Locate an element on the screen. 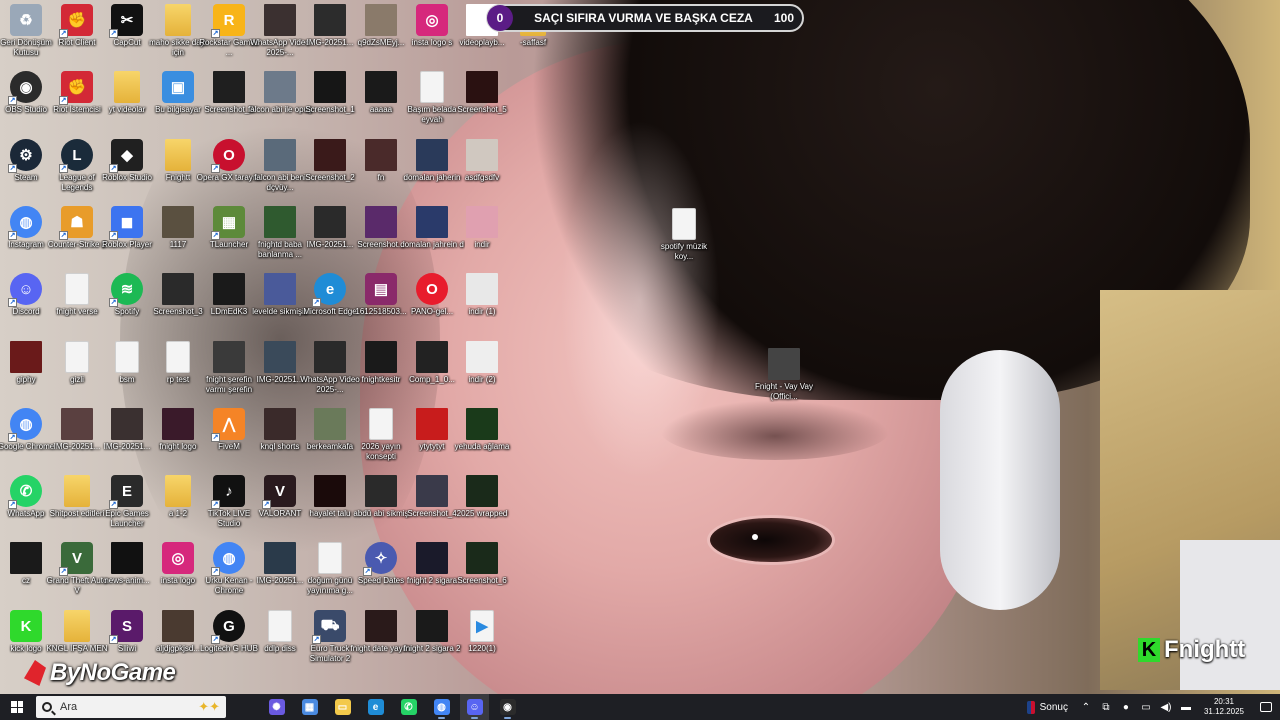 The image size is (1280, 720). taskbar-discord-button: ☺ is located at coordinates (474, 707).